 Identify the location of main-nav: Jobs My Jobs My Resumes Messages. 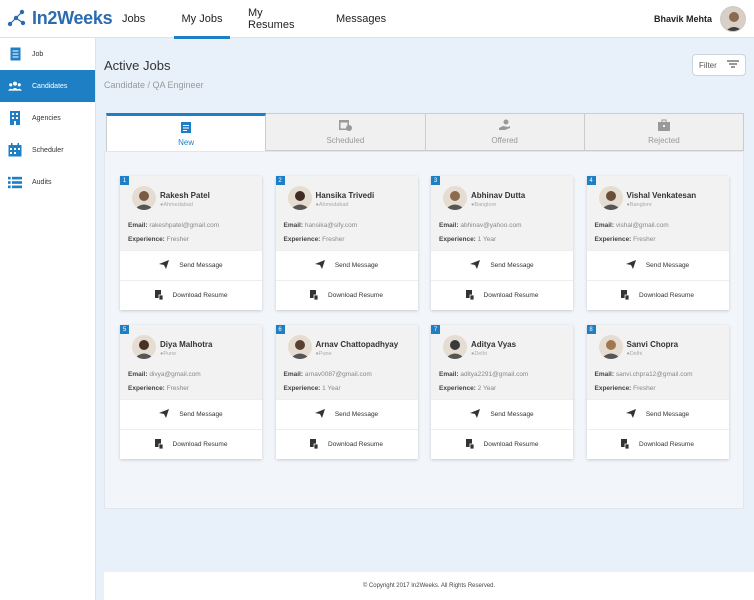
(245, 19).